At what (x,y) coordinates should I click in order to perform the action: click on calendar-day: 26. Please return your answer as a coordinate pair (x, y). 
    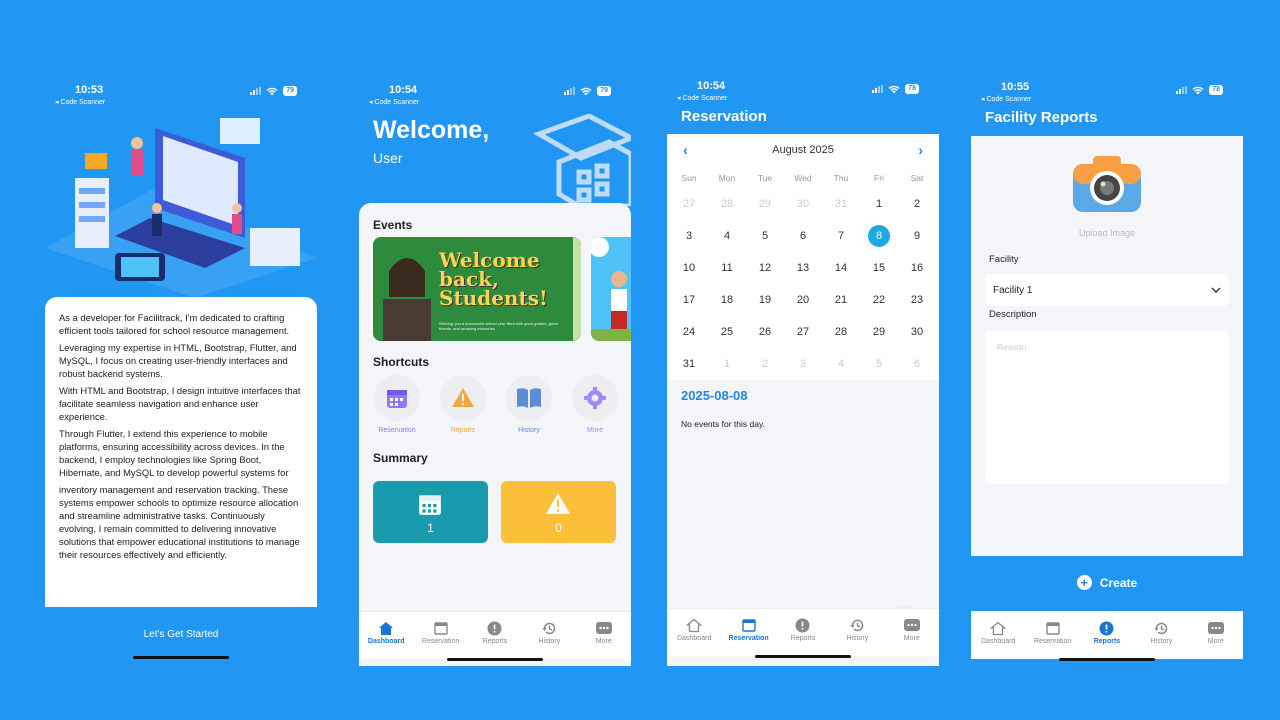
    Looking at the image, I should click on (765, 332).